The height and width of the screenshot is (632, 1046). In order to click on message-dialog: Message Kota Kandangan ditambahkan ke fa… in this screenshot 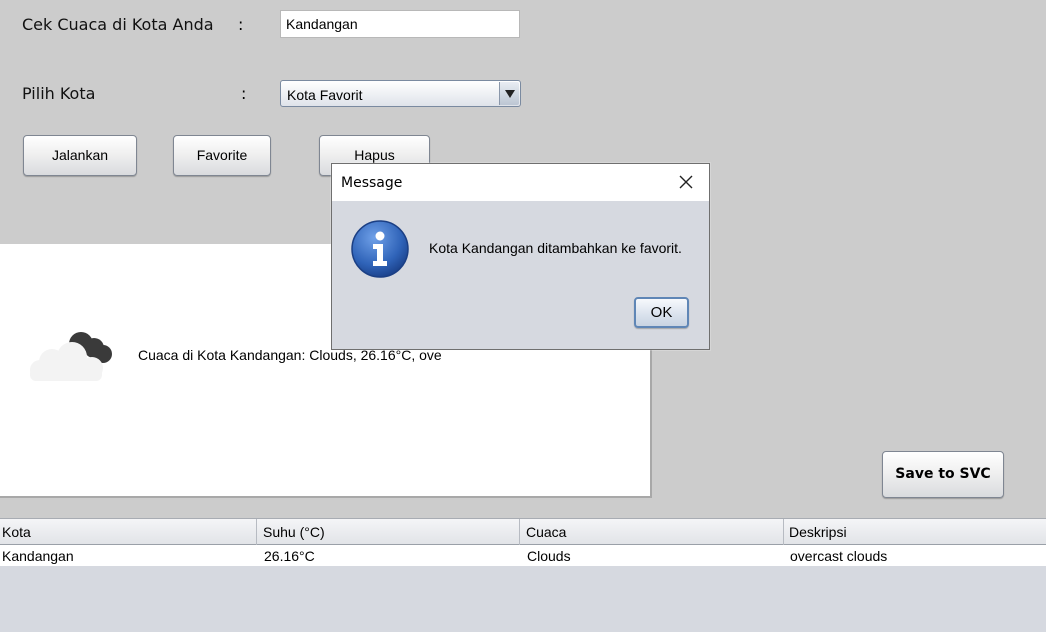, I will do `click(520, 256)`.